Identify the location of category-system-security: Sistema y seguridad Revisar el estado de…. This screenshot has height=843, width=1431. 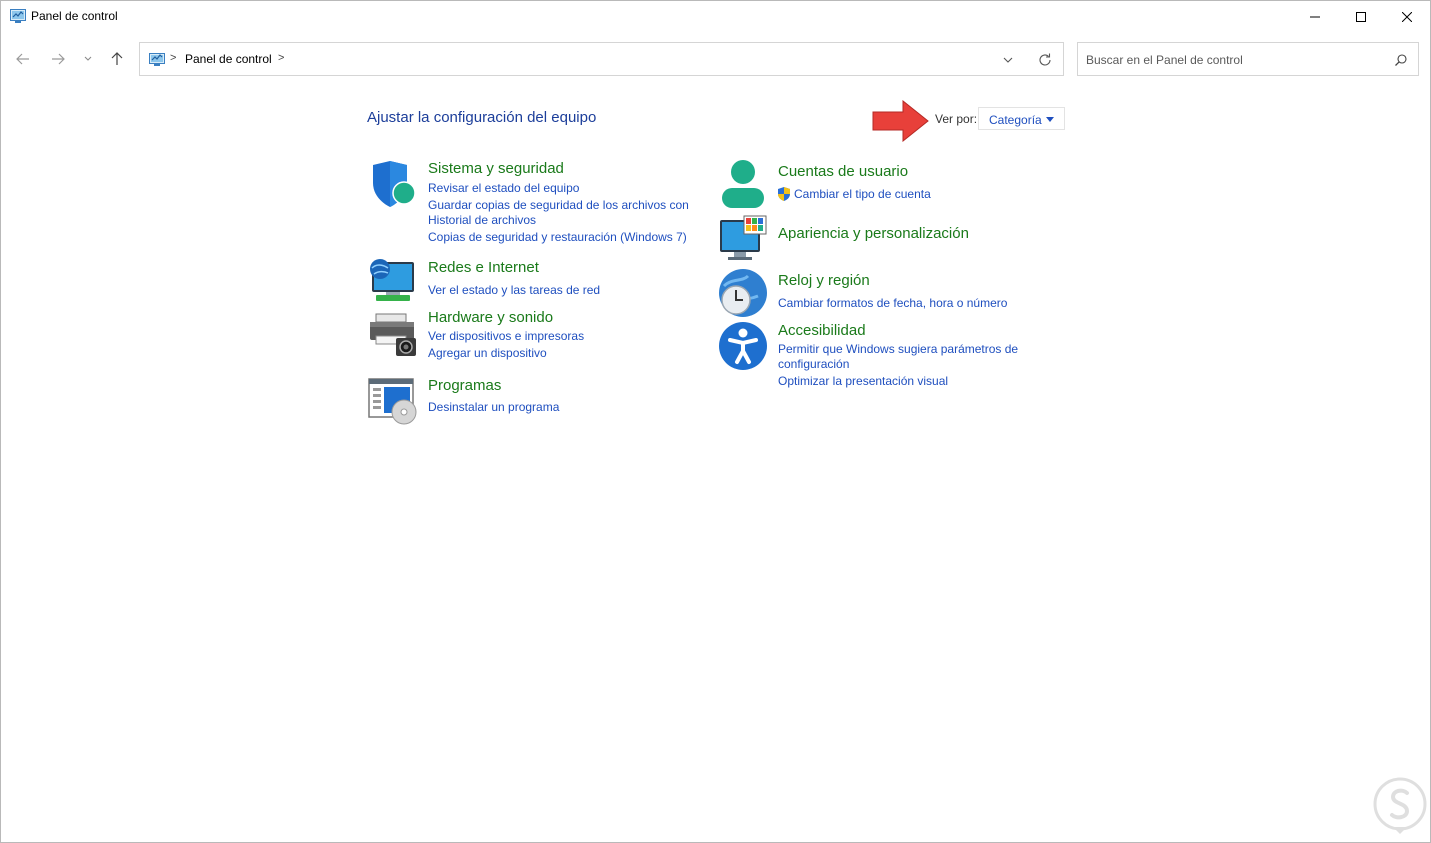
(533, 202).